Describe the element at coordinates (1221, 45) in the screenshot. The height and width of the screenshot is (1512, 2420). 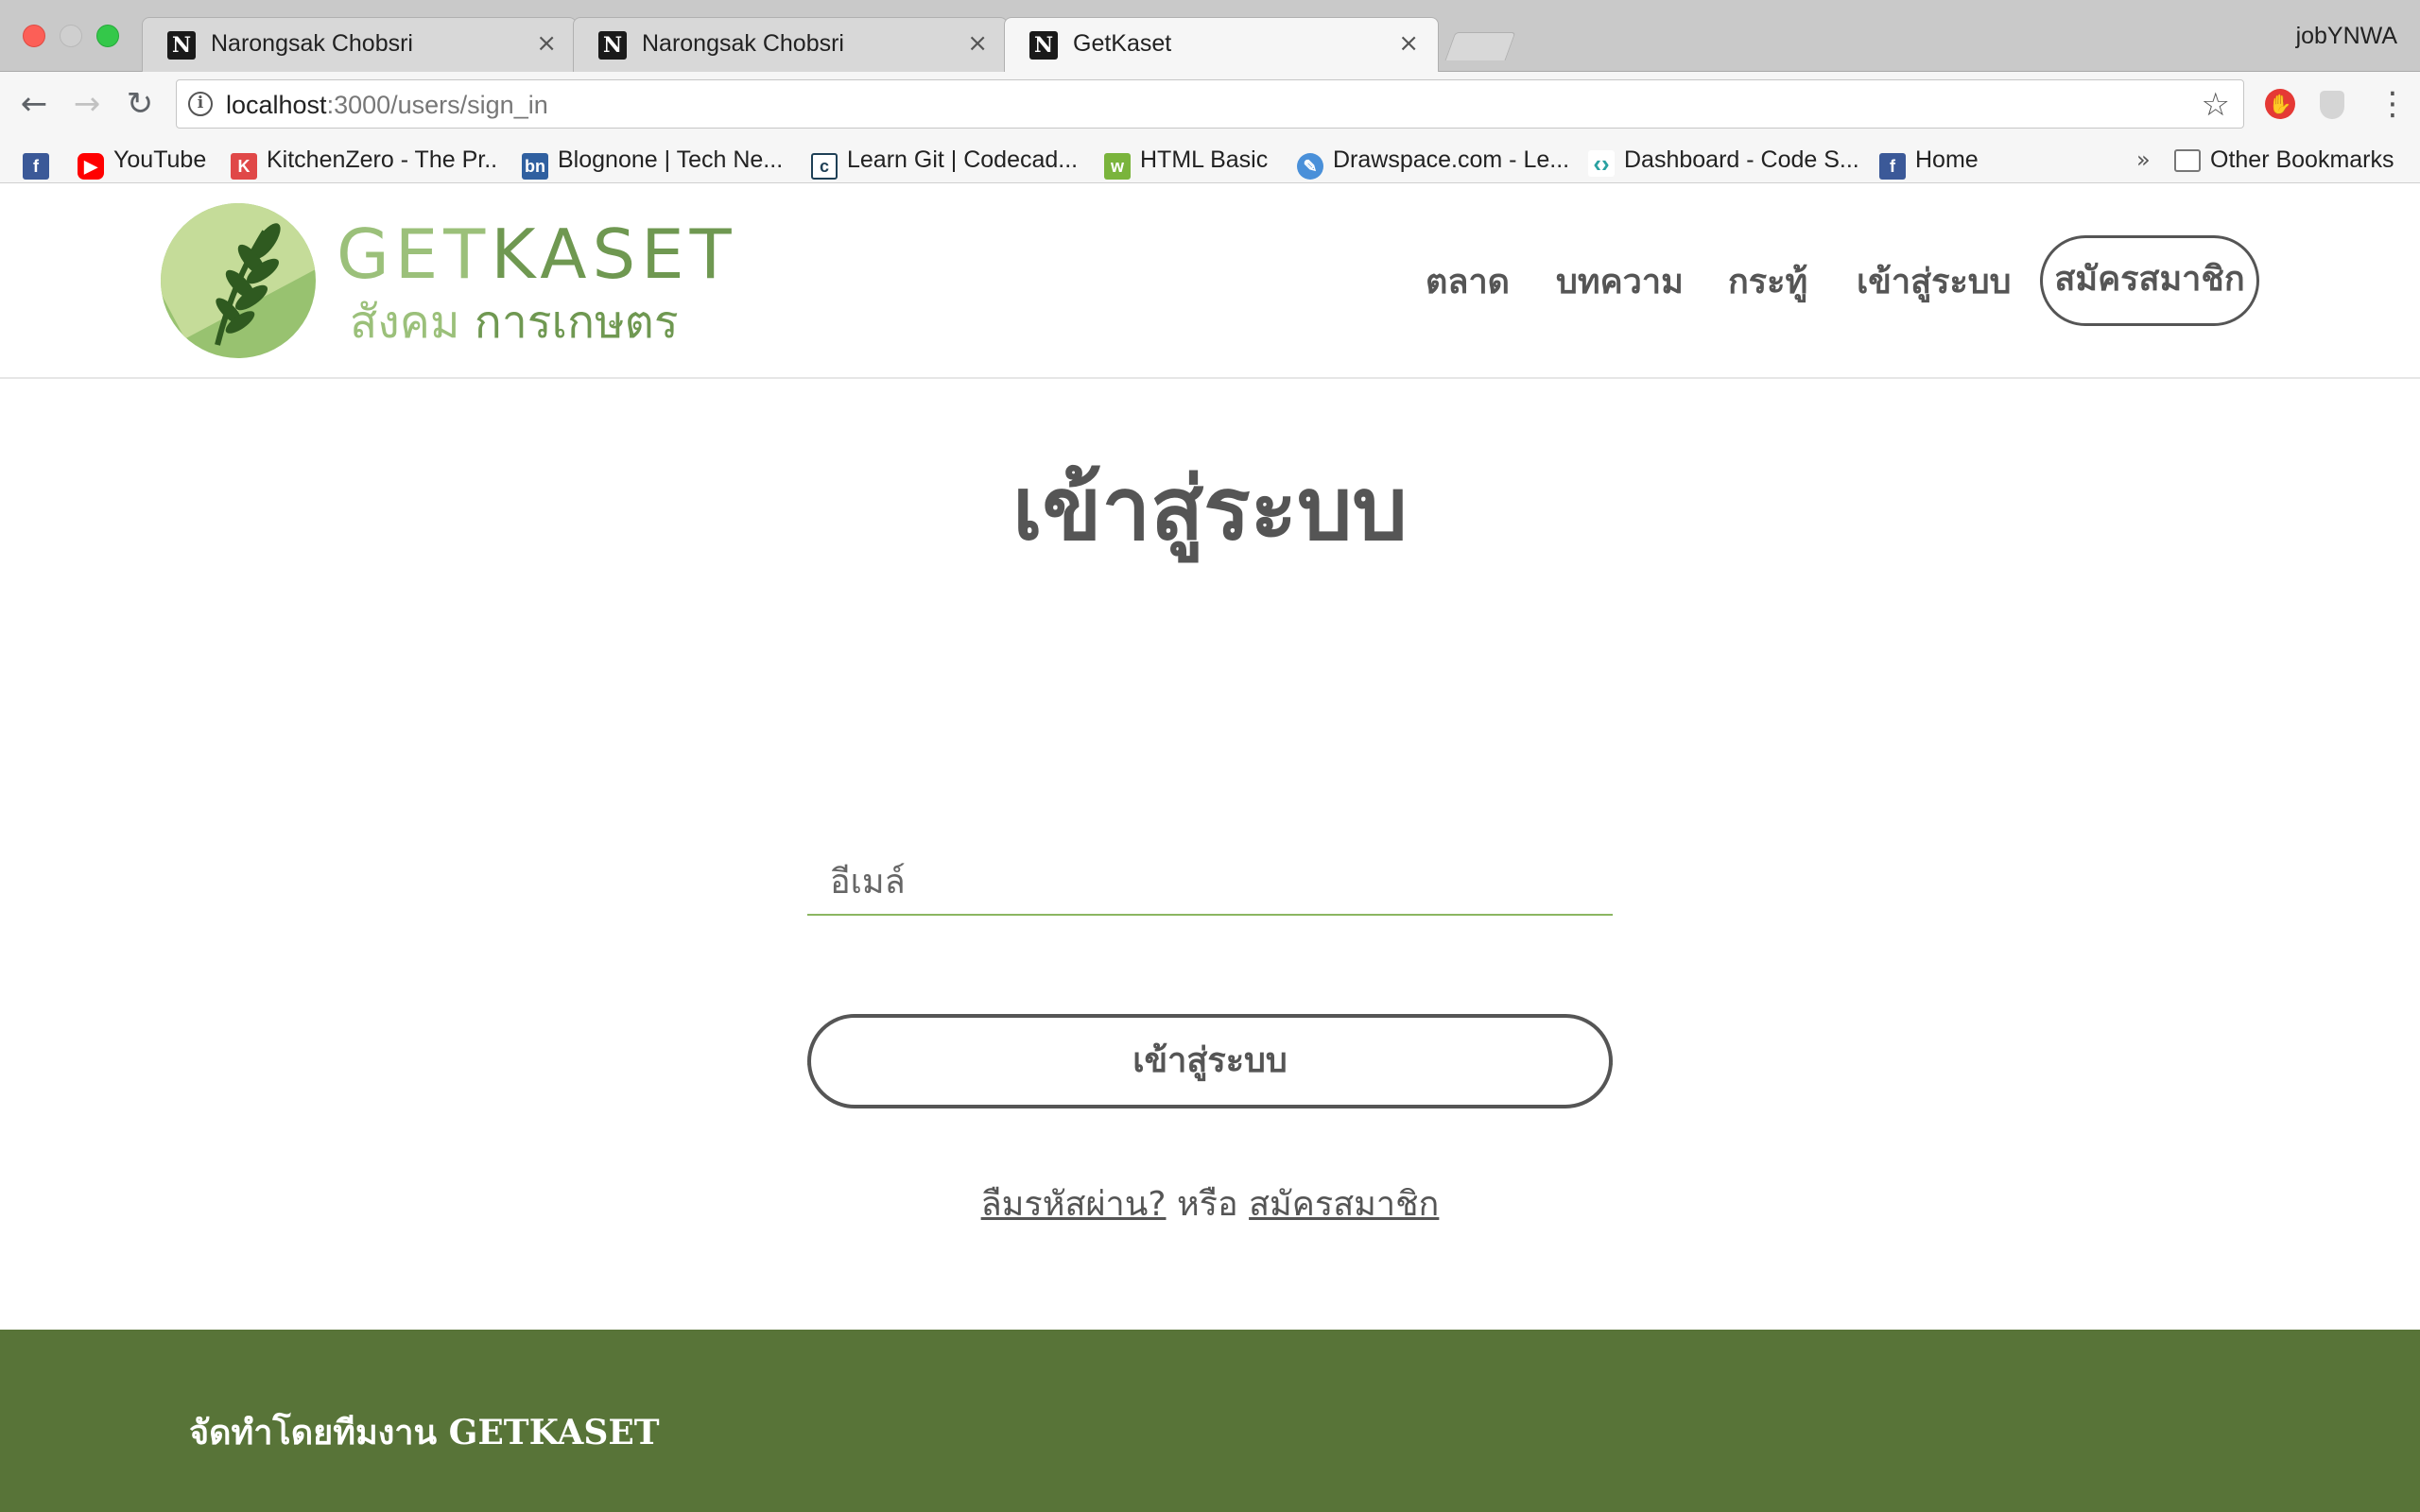
I see `browser-tab-active: N GetKaset ×` at that location.